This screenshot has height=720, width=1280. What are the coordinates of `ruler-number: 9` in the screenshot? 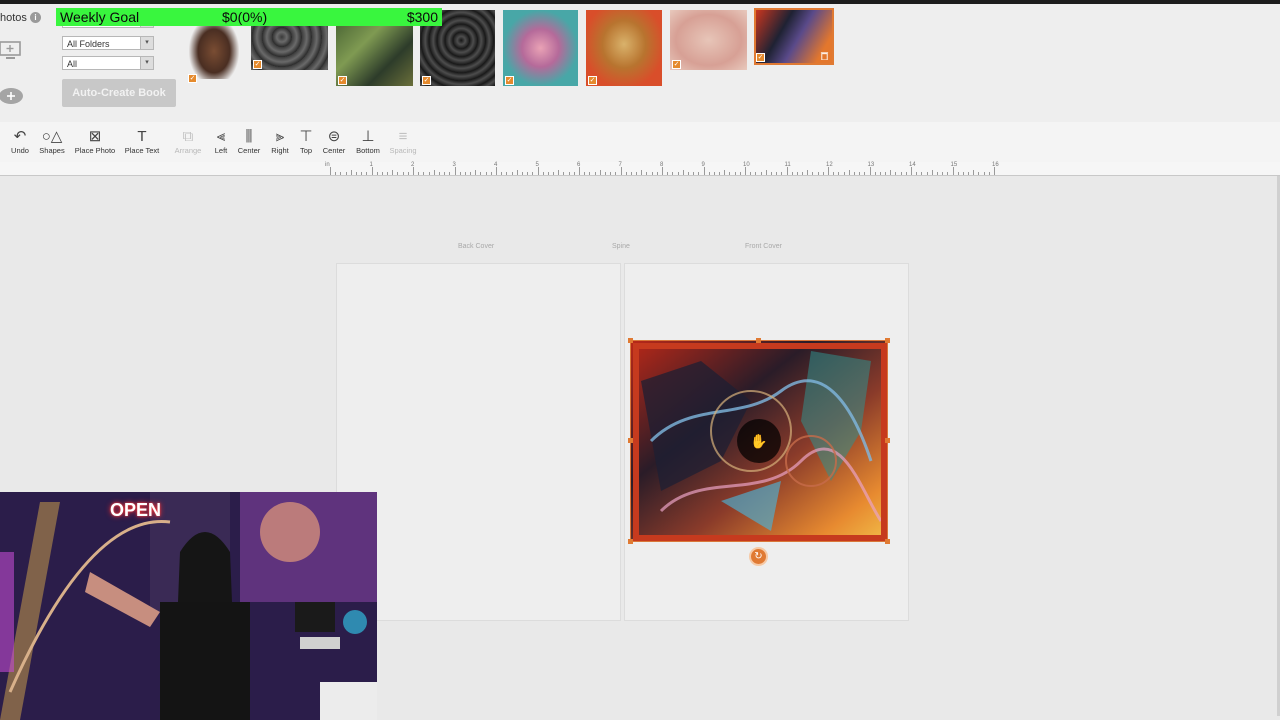 It's located at (703, 165).